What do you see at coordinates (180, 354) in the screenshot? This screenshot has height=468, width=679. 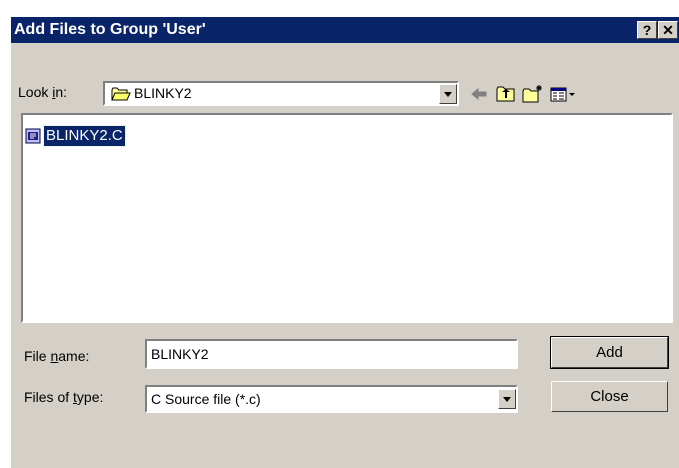 I see `file-name-value: BLINKY2` at bounding box center [180, 354].